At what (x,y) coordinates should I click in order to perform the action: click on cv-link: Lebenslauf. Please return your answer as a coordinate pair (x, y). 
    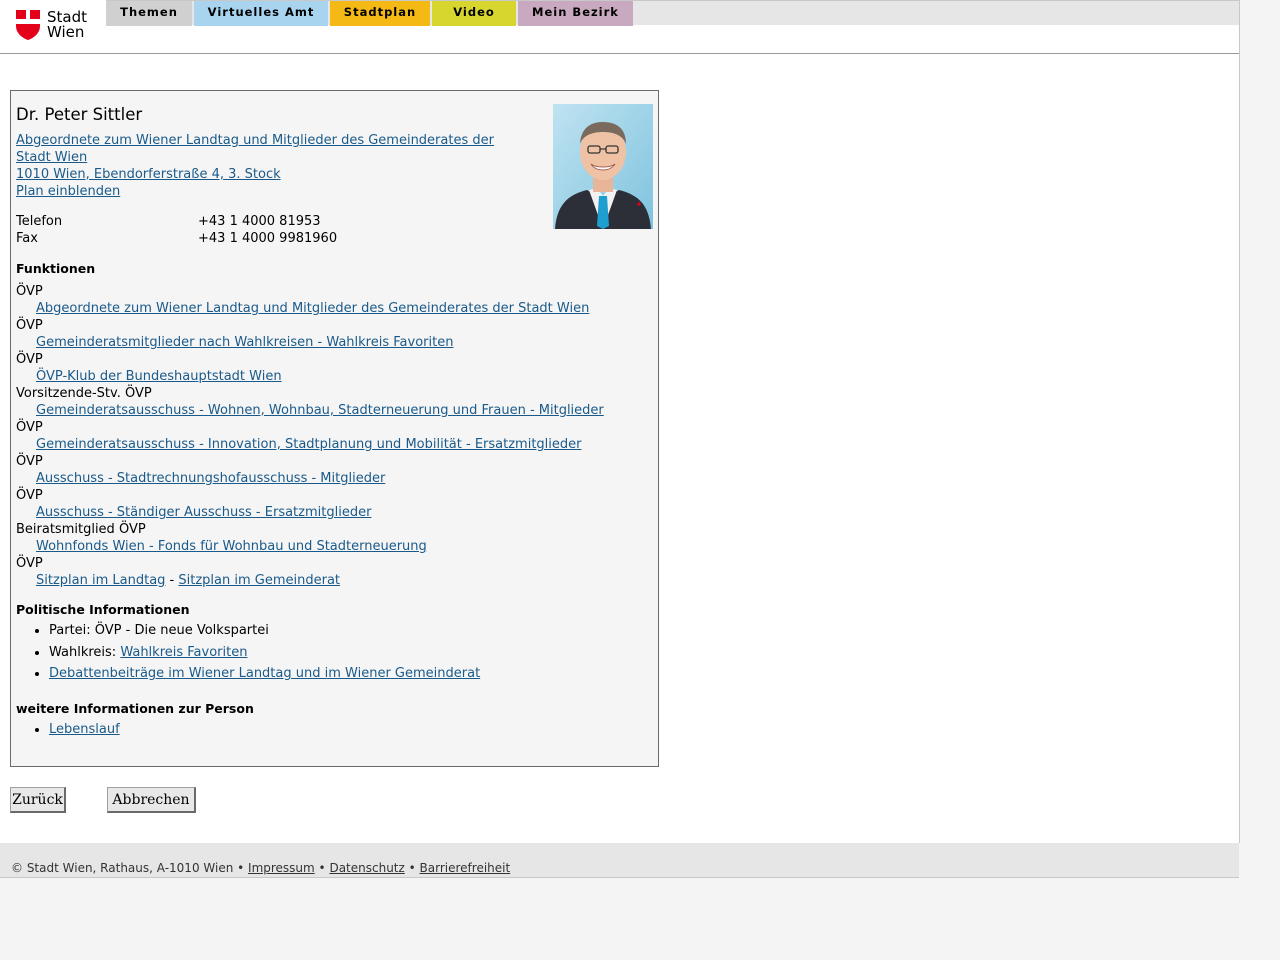
    Looking at the image, I should click on (84, 729).